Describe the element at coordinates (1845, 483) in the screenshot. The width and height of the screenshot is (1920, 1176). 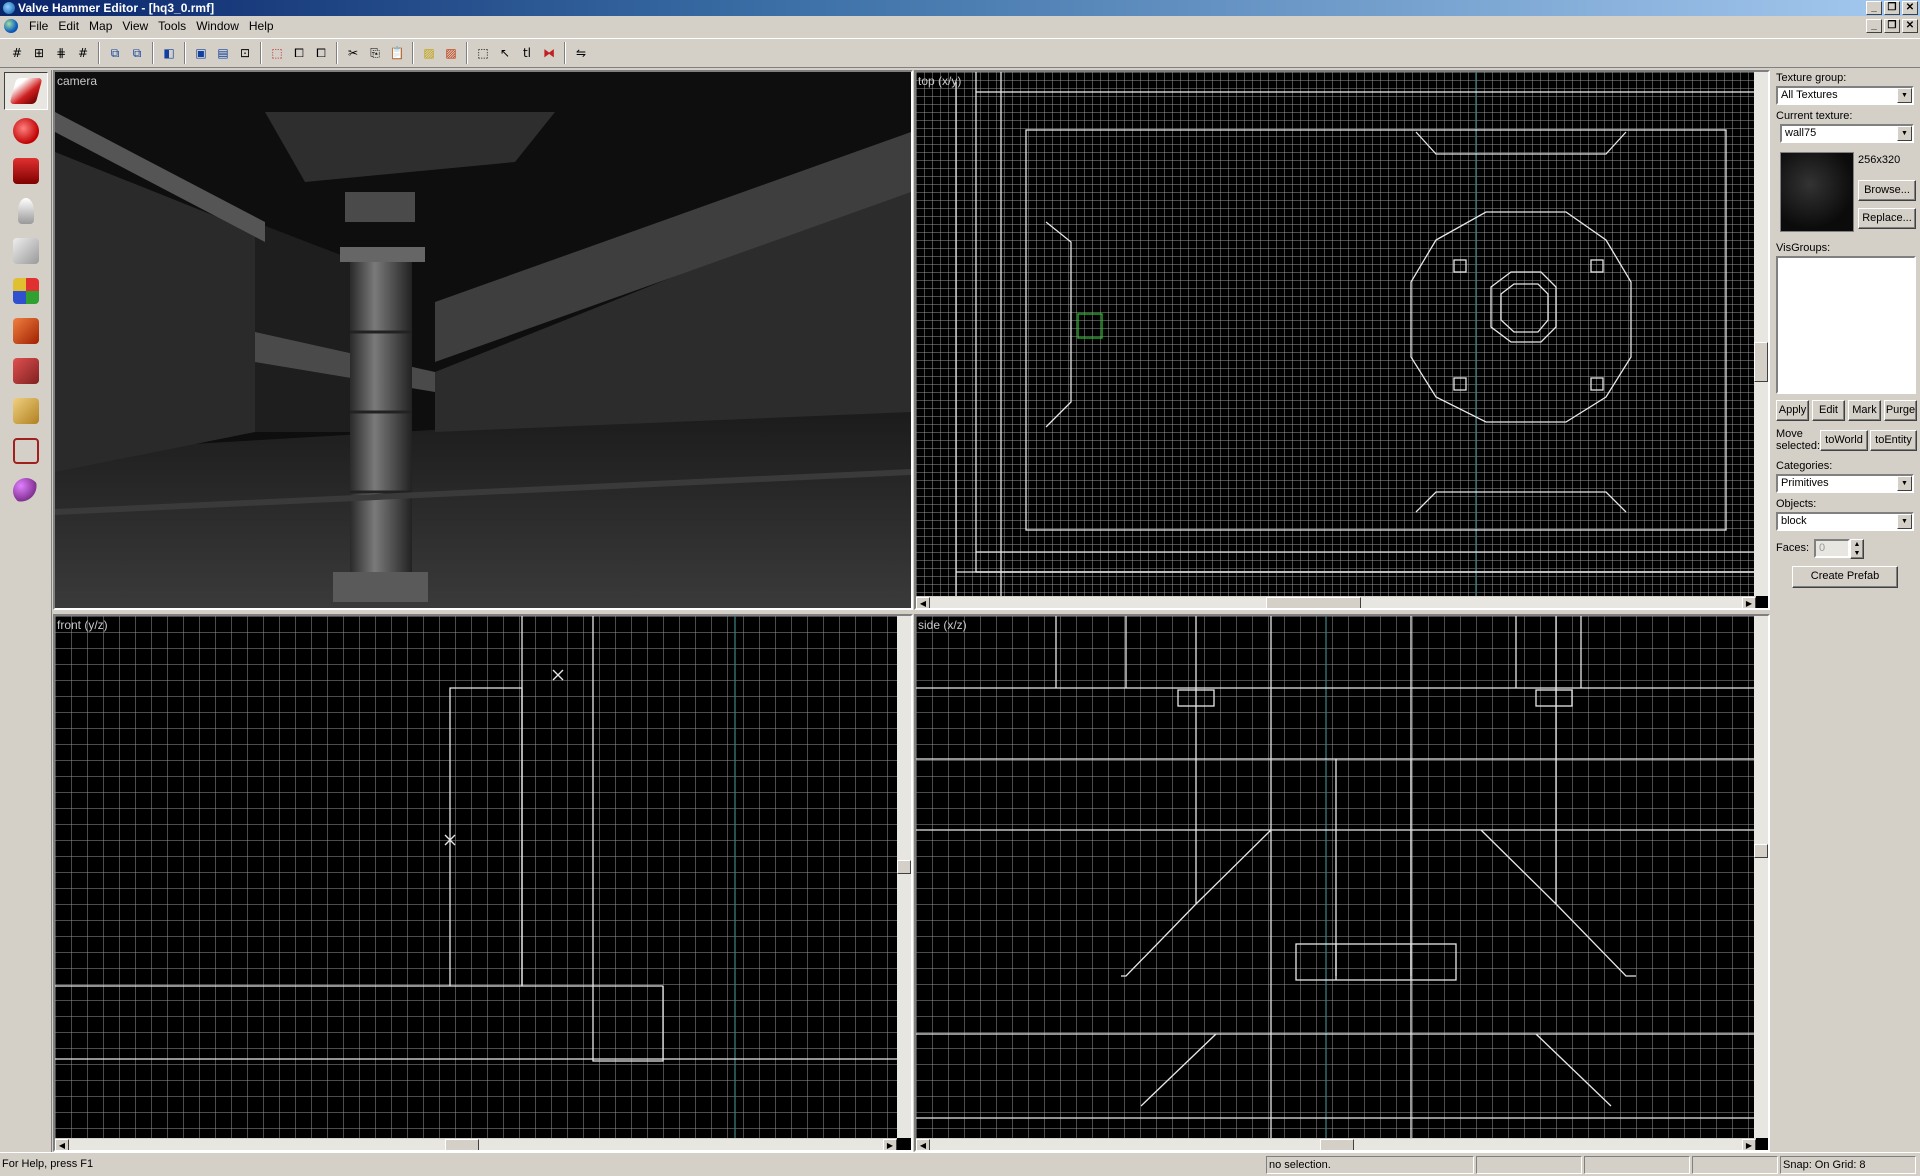
I see `categories-select: Primitives ▼` at that location.